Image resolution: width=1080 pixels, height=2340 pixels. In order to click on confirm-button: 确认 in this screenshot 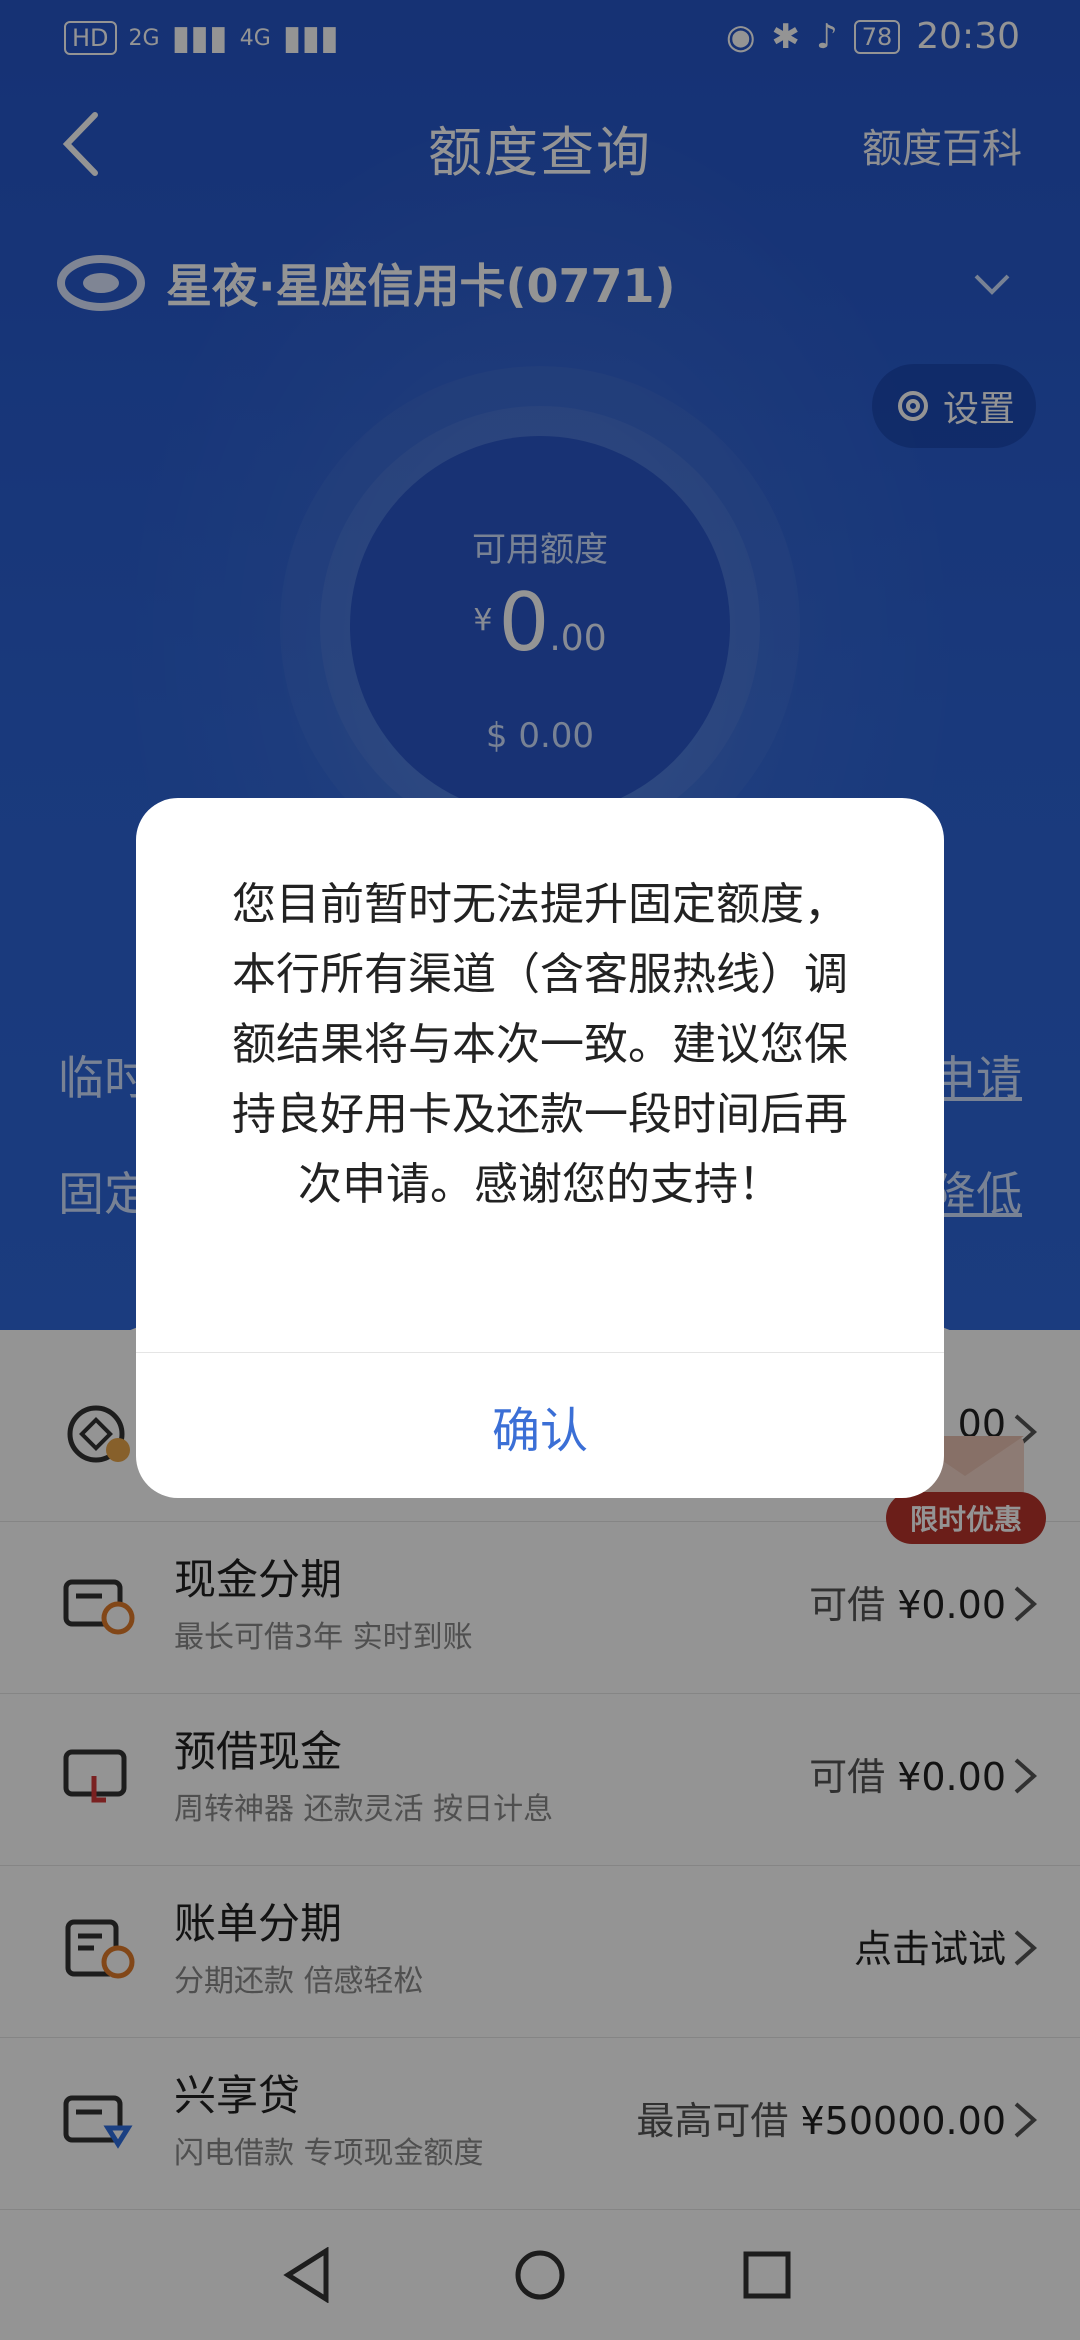, I will do `click(540, 1426)`.